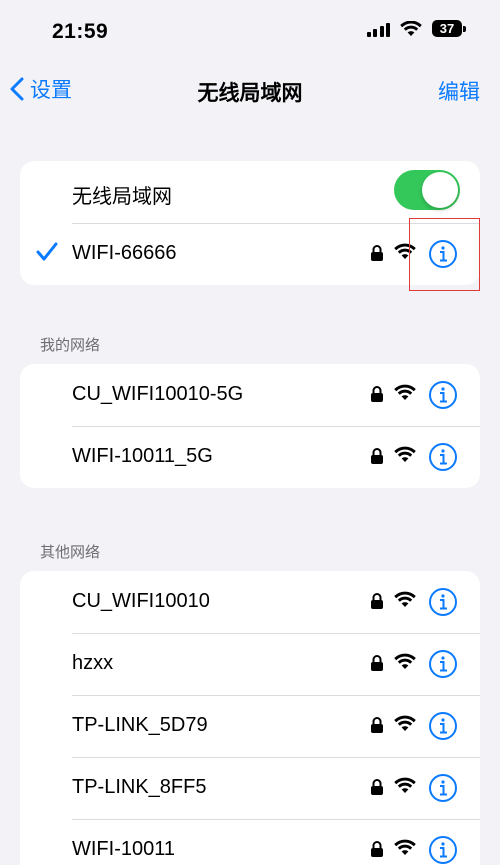  I want to click on navigation-bar: 设置 无线局域网 编辑, so click(250, 89).